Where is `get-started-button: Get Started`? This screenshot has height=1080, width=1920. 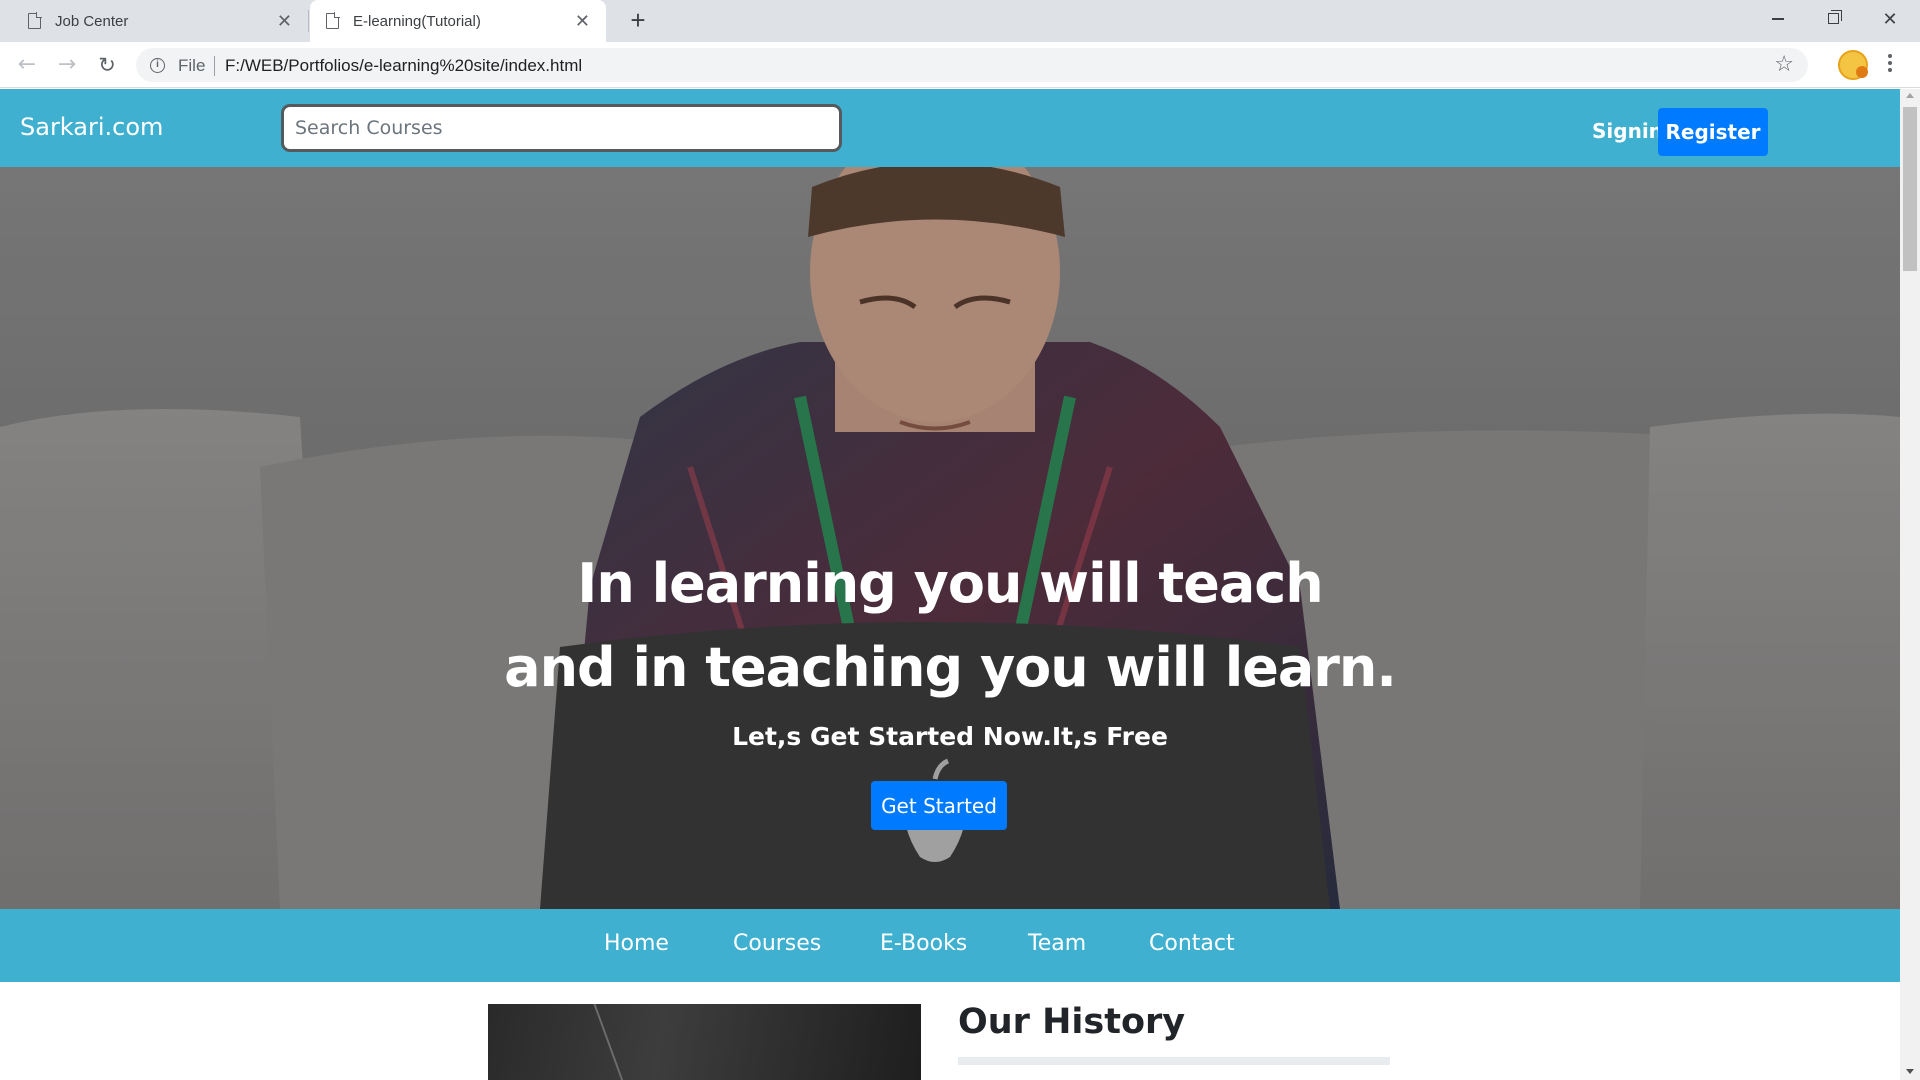 get-started-button: Get Started is located at coordinates (939, 805).